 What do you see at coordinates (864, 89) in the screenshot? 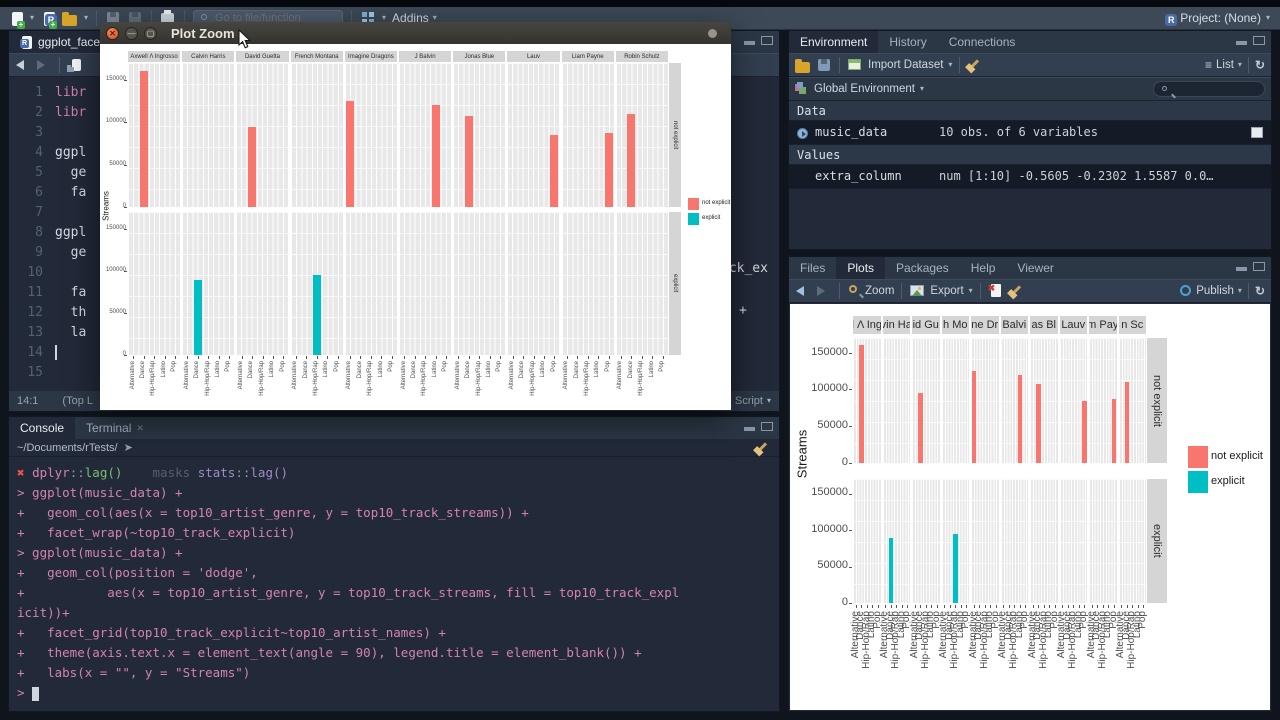
I see `global-environment-selector: Global Environment` at bounding box center [864, 89].